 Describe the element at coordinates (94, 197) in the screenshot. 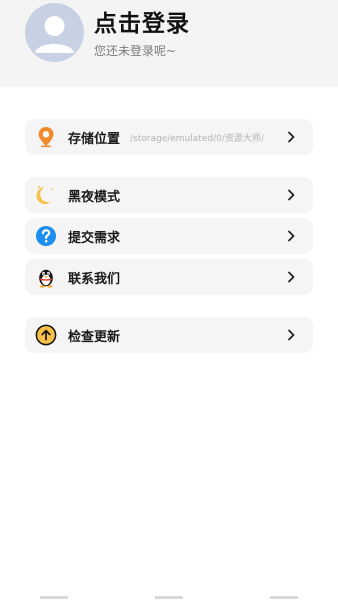

I see `dark-mode-label: 黑夜模式` at that location.